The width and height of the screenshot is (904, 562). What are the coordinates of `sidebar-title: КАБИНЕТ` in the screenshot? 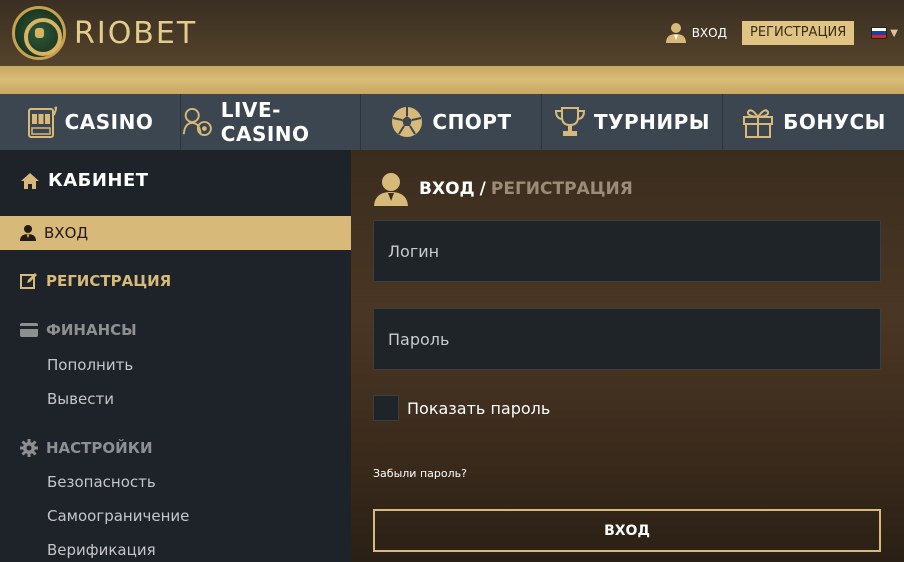 It's located at (84, 180).